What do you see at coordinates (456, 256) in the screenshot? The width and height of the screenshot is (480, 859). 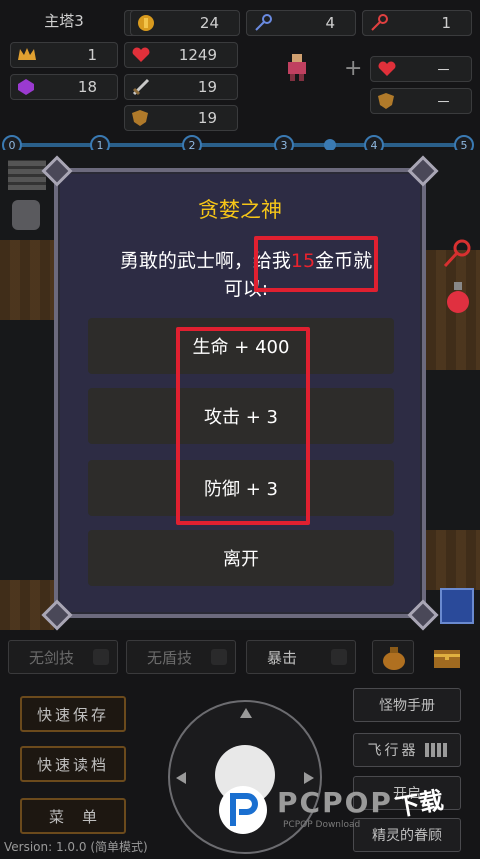 I see `red-key-map-icon` at bounding box center [456, 256].